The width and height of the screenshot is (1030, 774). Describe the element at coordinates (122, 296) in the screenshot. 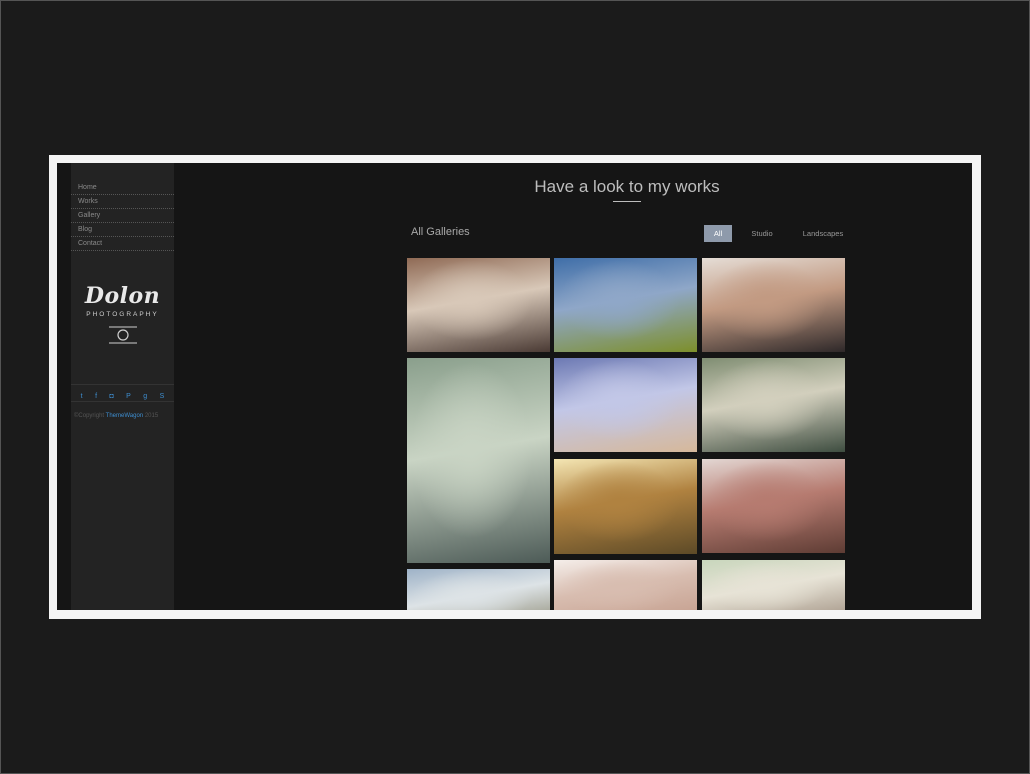

I see `logo-name: Dolon` at that location.